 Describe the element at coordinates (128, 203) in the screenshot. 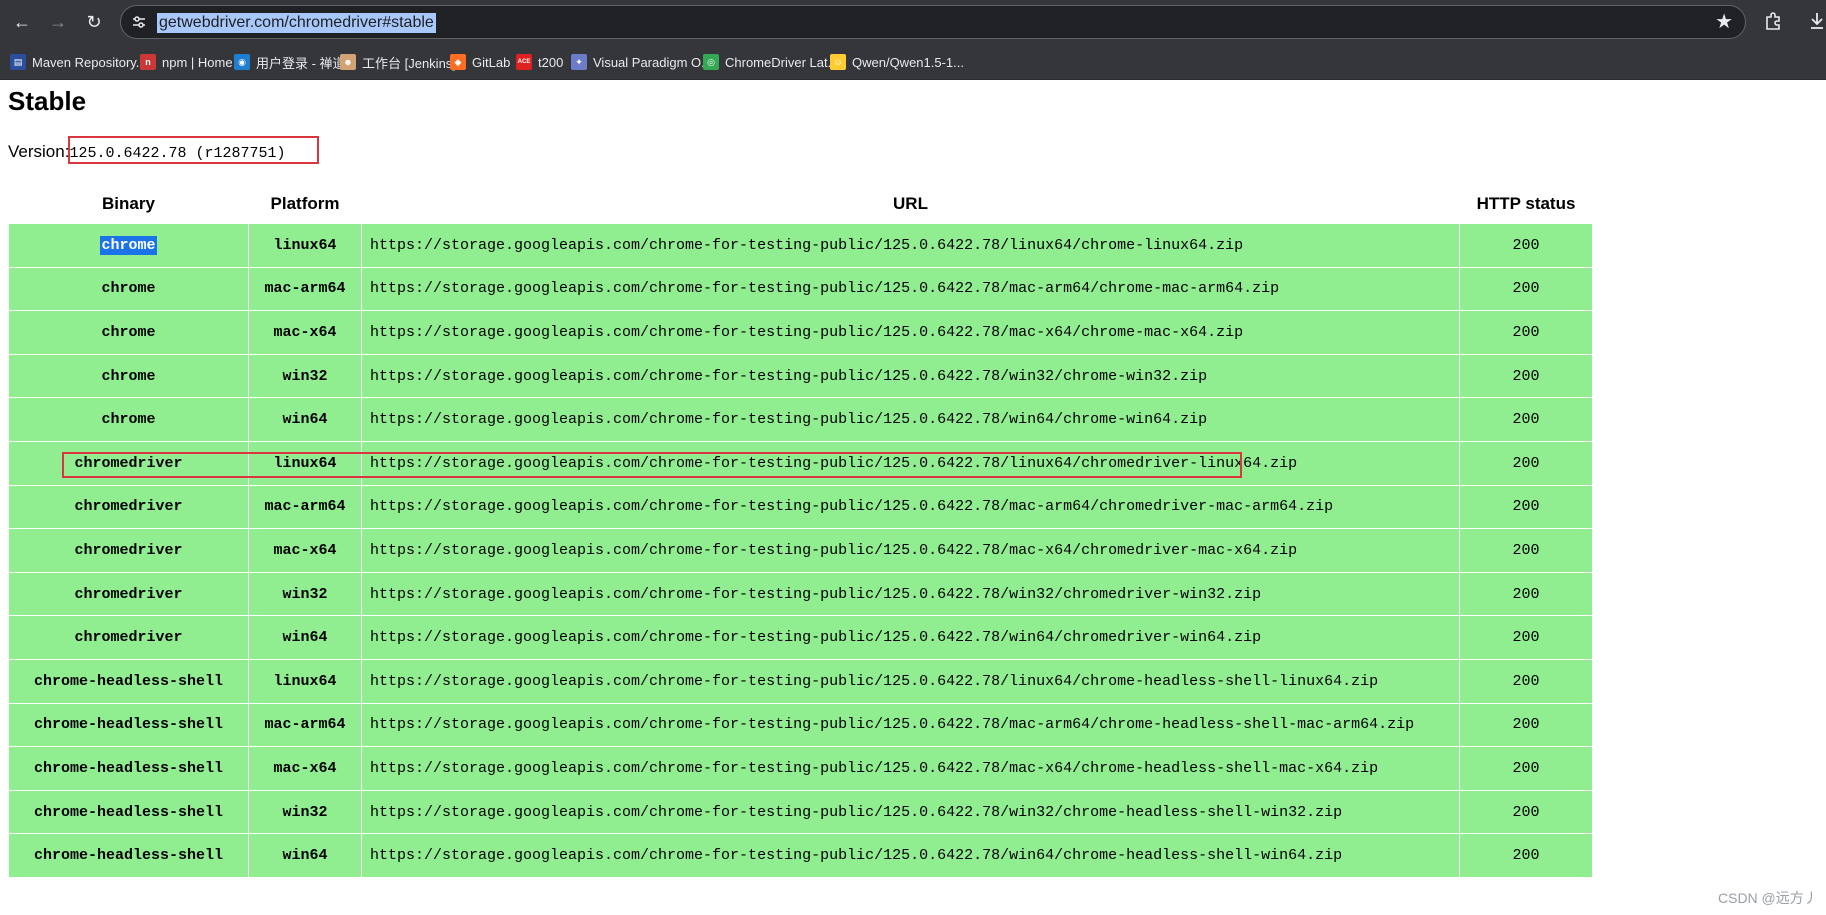

I see `header-binary: Binary` at that location.